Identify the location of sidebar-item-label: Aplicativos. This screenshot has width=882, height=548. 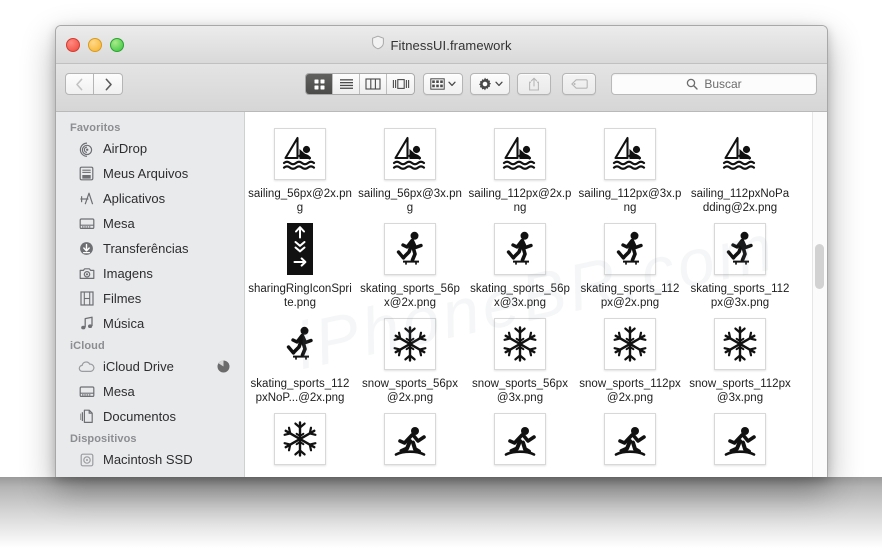
(134, 198).